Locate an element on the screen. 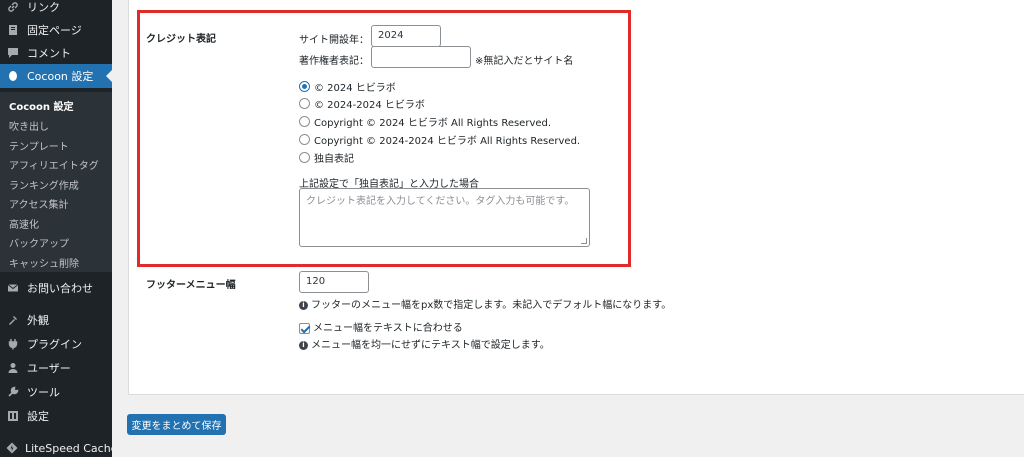 The height and width of the screenshot is (457, 1024). site-year-input: 2024 is located at coordinates (406, 36).